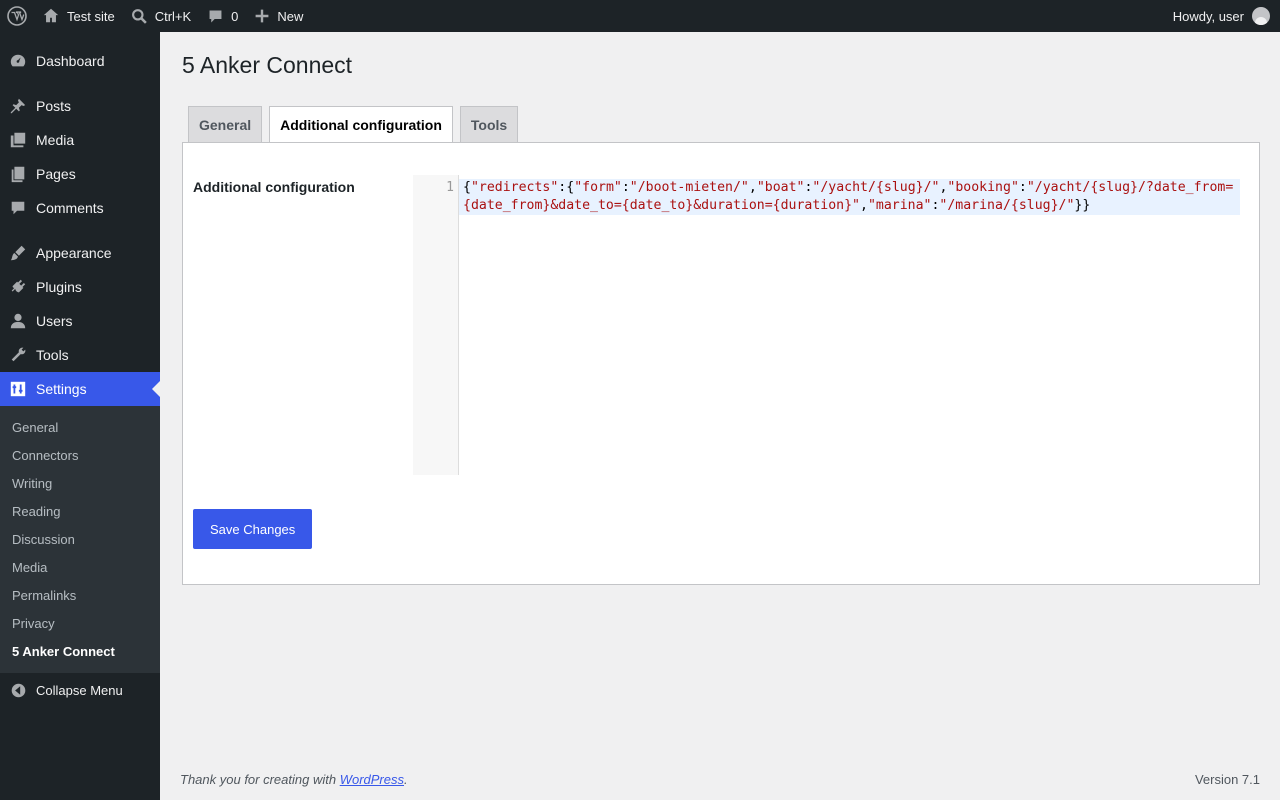  What do you see at coordinates (899, 205) in the screenshot?
I see `code-string-token: "marina"` at bounding box center [899, 205].